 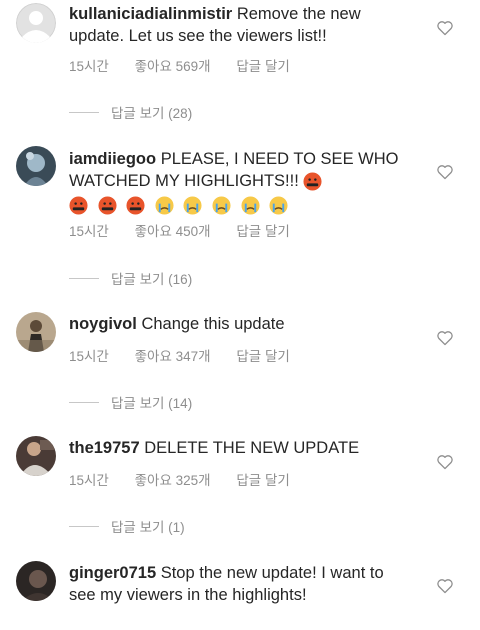 What do you see at coordinates (173, 356) in the screenshot?
I see `comment-likes: 좋아요 347개` at bounding box center [173, 356].